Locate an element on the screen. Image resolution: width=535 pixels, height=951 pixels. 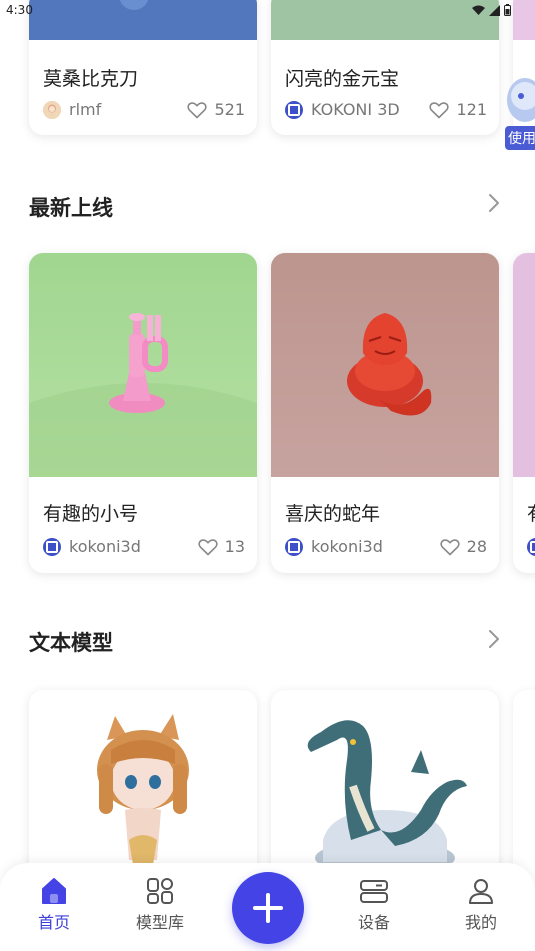
nav-device: 设备 is located at coordinates (374, 905).